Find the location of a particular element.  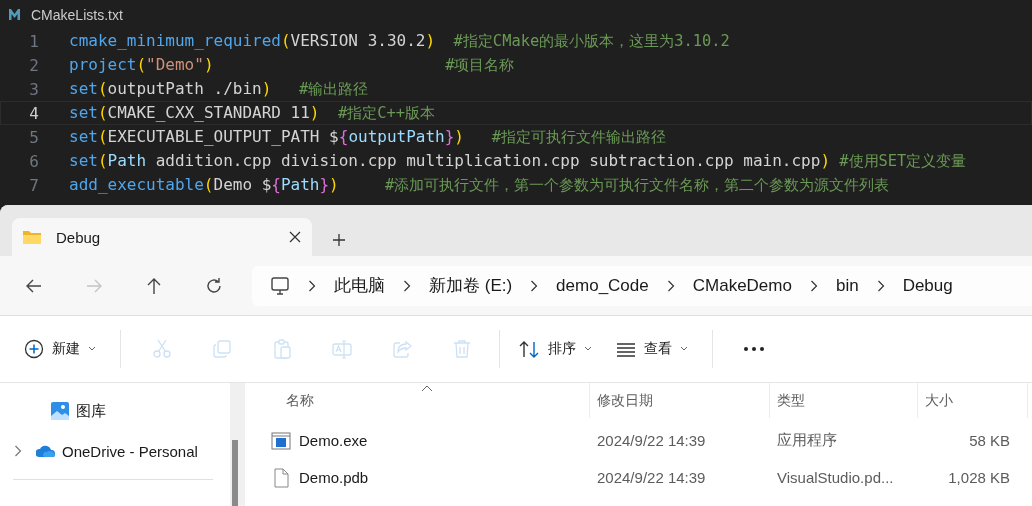

breadcrumb-item: Debug is located at coordinates (927, 285).